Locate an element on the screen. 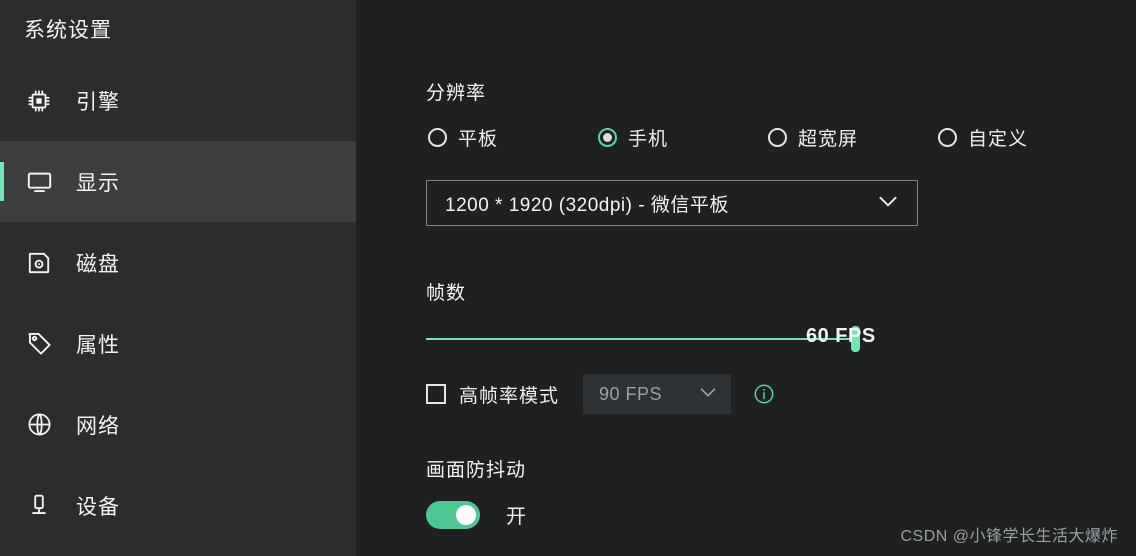 The image size is (1136, 556). sidebar-item-device: 设备 is located at coordinates (178, 505).